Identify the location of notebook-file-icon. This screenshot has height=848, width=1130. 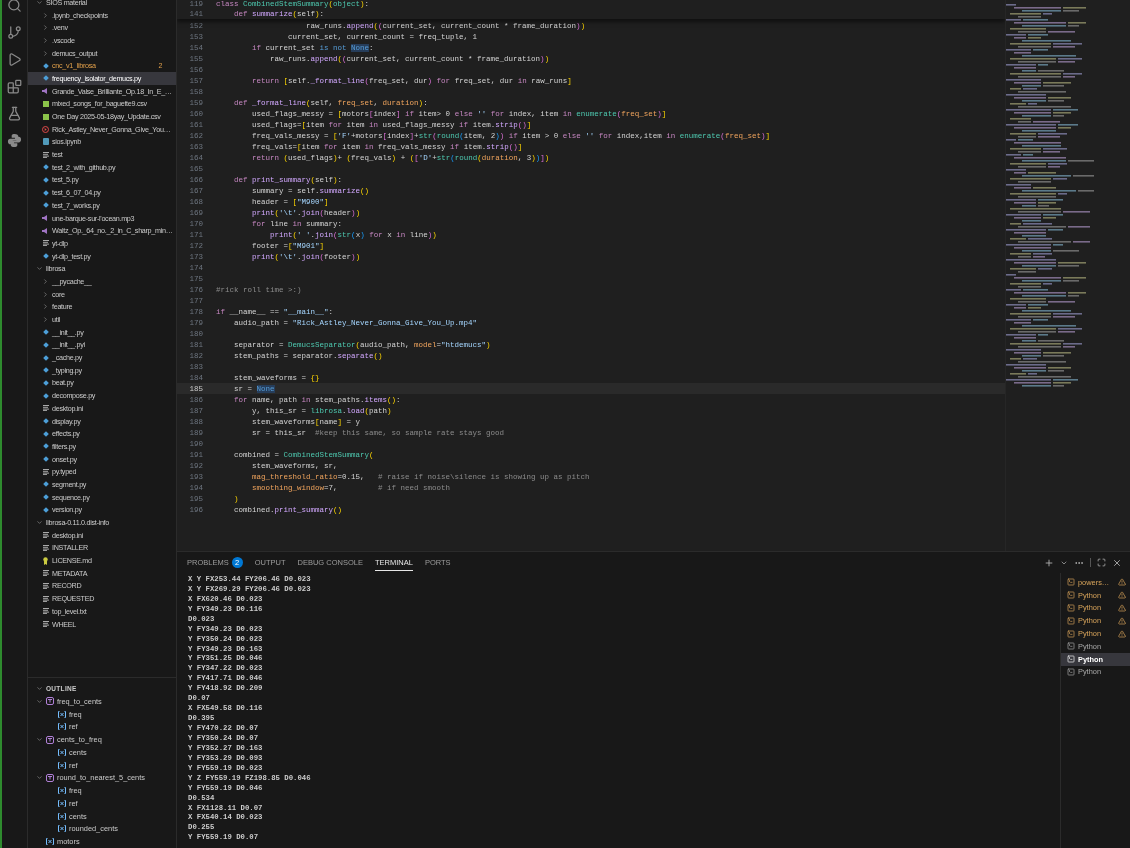
(45, 142).